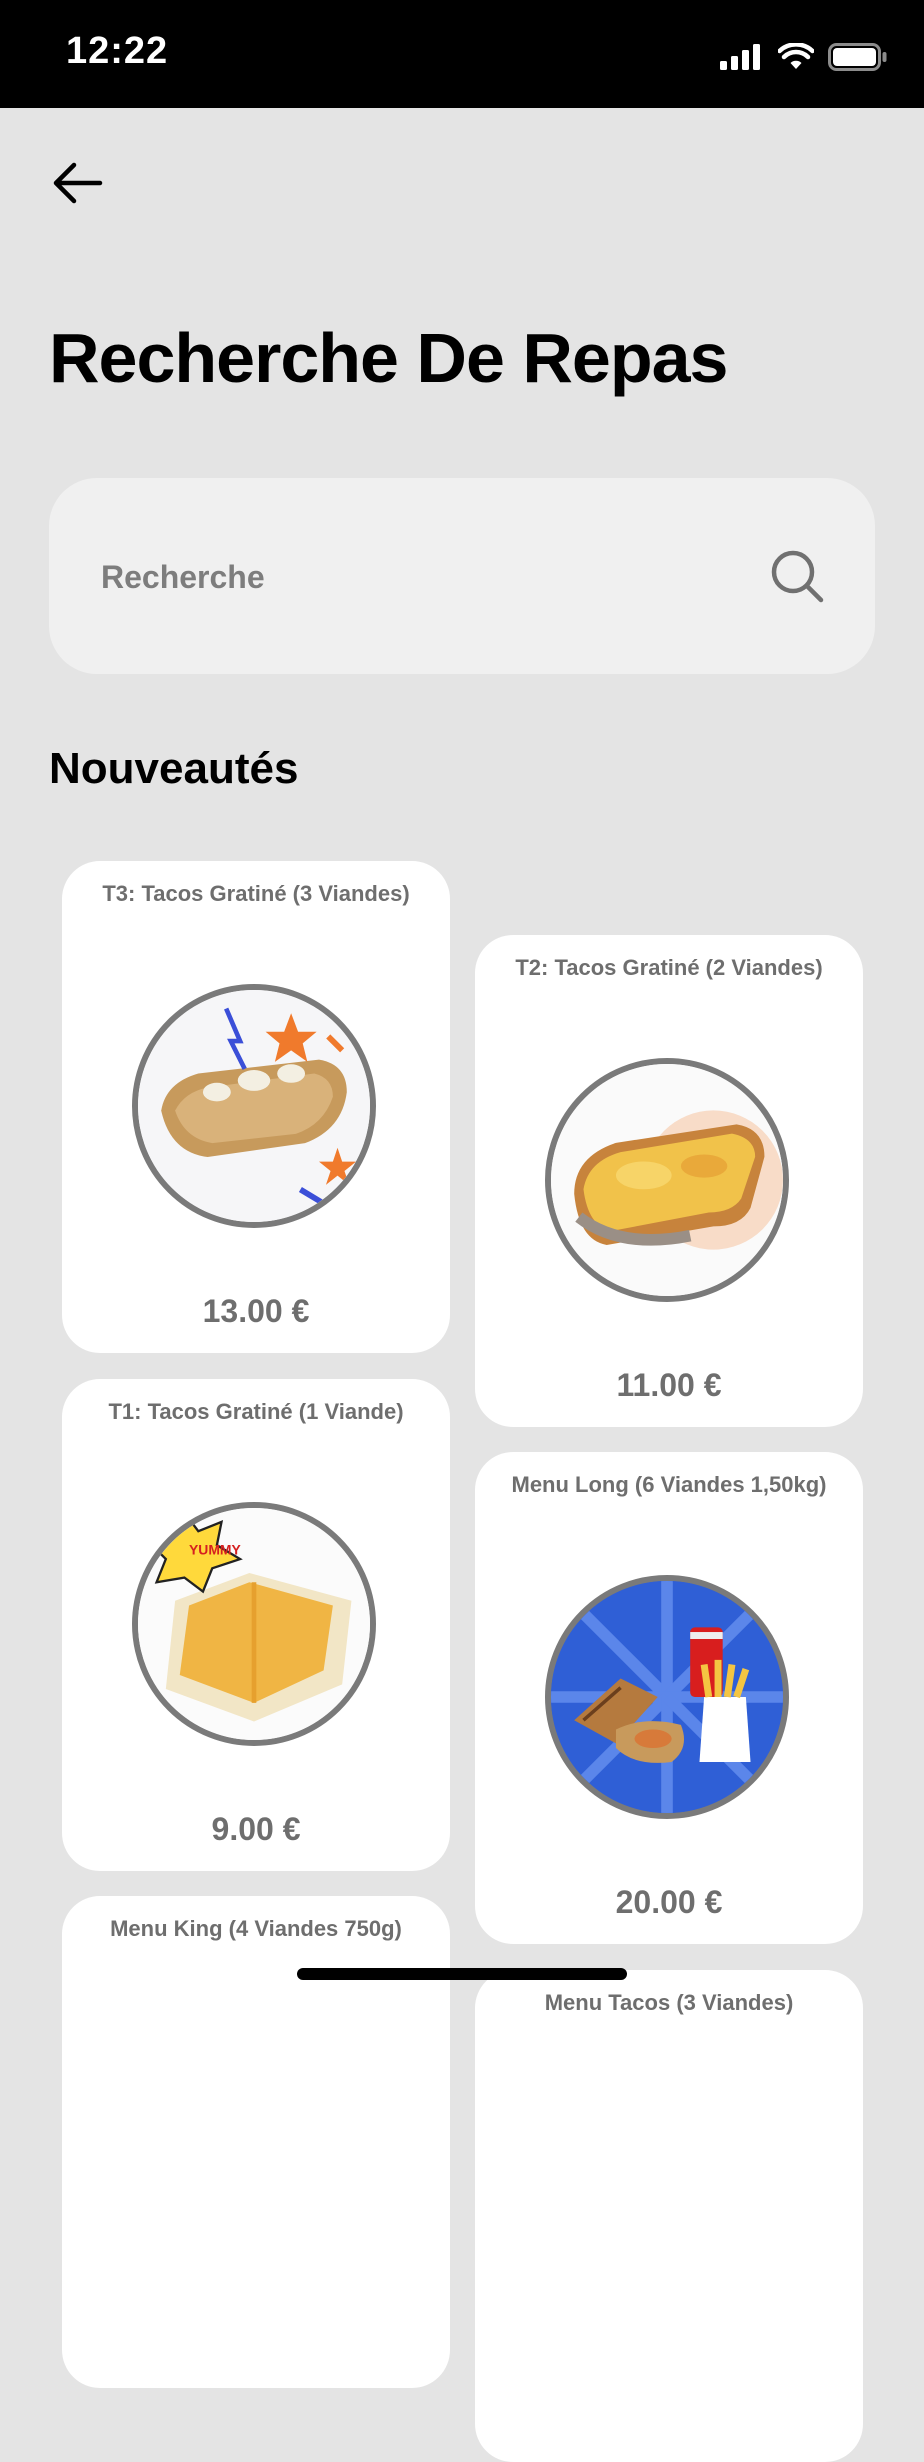  Describe the element at coordinates (117, 51) in the screenshot. I see `status-time: 12:22` at that location.